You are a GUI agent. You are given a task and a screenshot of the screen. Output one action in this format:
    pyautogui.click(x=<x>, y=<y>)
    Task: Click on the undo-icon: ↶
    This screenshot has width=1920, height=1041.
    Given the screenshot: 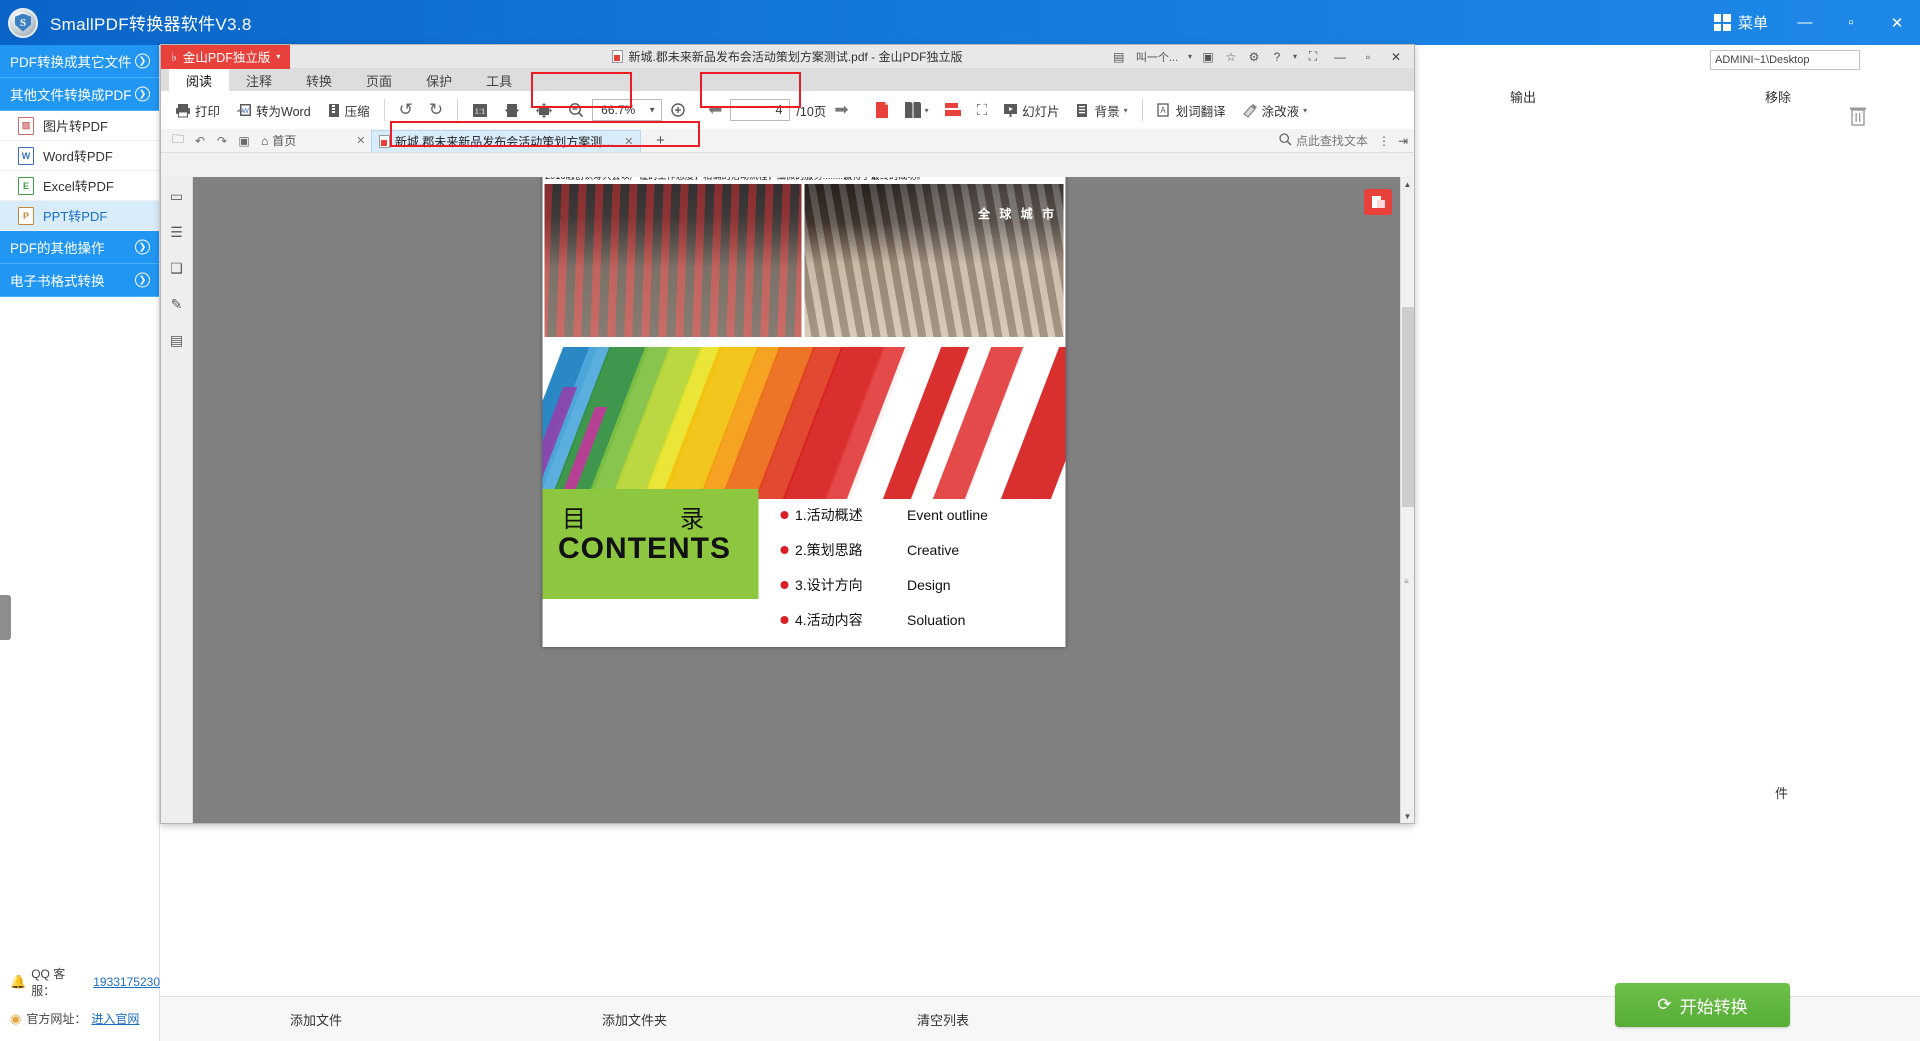 What is the action you would take?
    pyautogui.click(x=200, y=141)
    